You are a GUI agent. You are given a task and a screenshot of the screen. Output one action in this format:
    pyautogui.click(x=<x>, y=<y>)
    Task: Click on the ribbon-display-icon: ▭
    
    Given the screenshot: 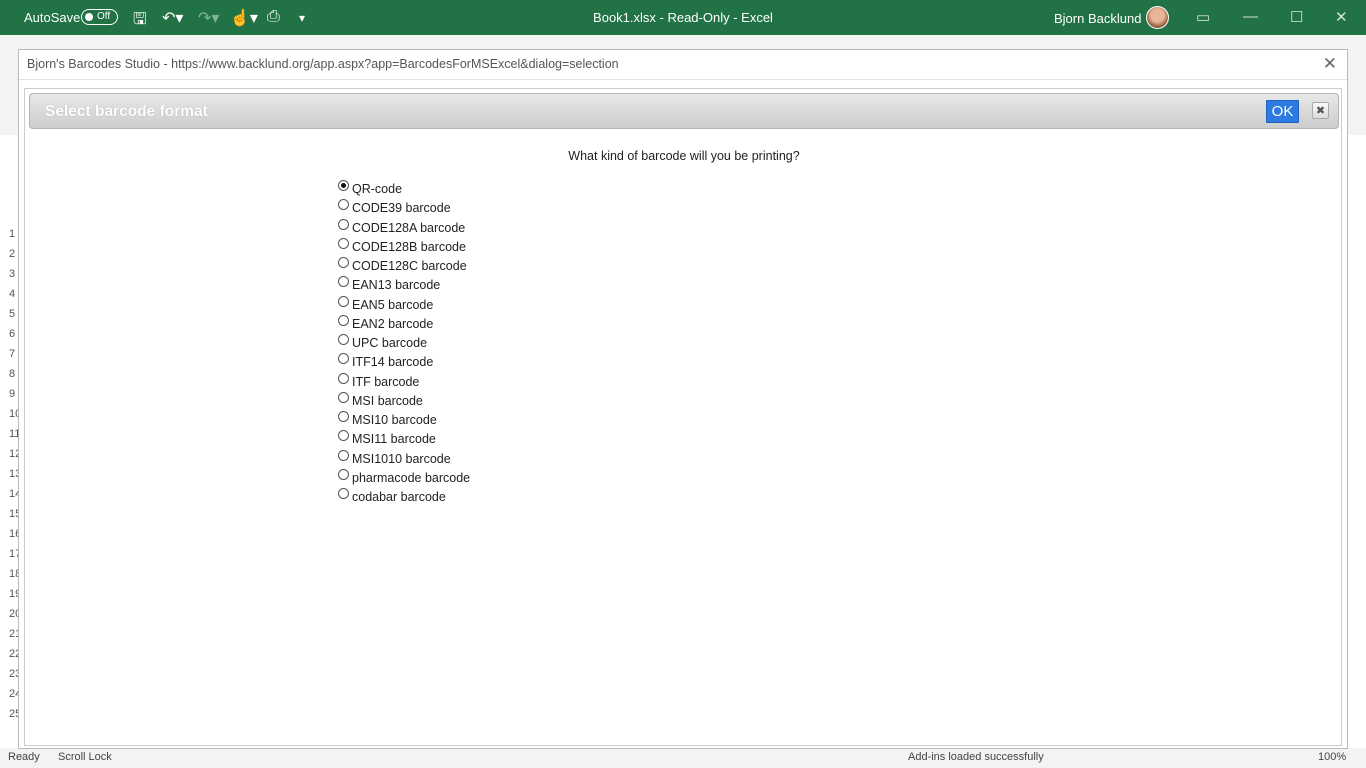 What is the action you would take?
    pyautogui.click(x=1203, y=17)
    